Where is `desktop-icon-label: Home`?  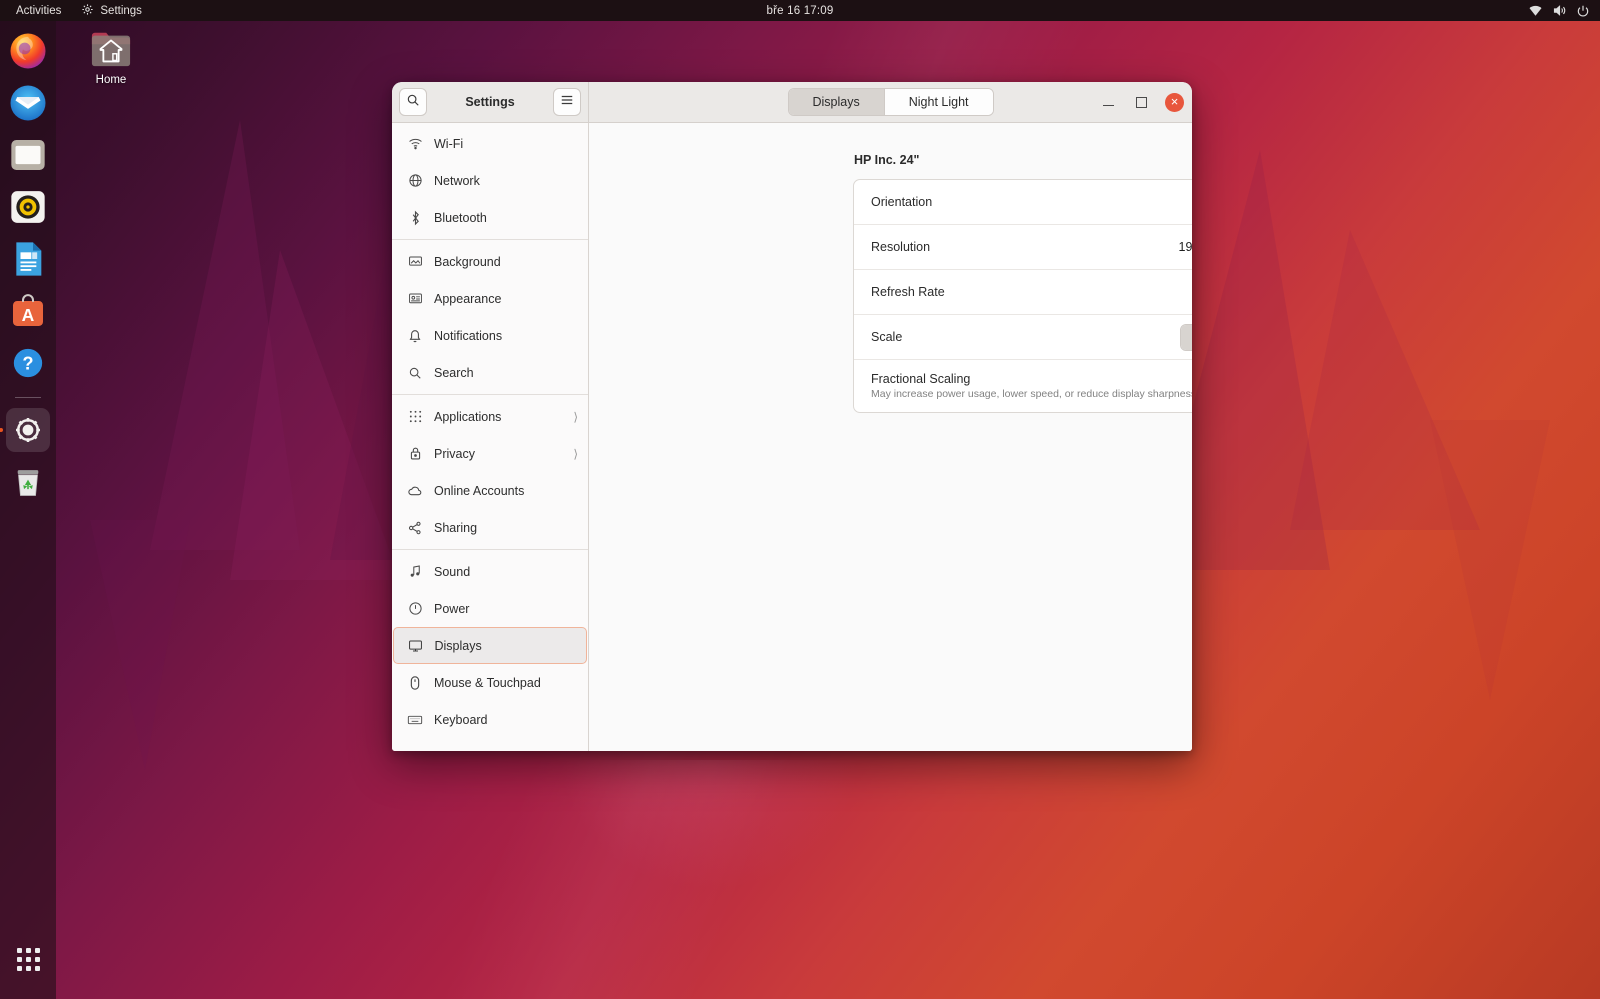 desktop-icon-label: Home is located at coordinates (111, 80).